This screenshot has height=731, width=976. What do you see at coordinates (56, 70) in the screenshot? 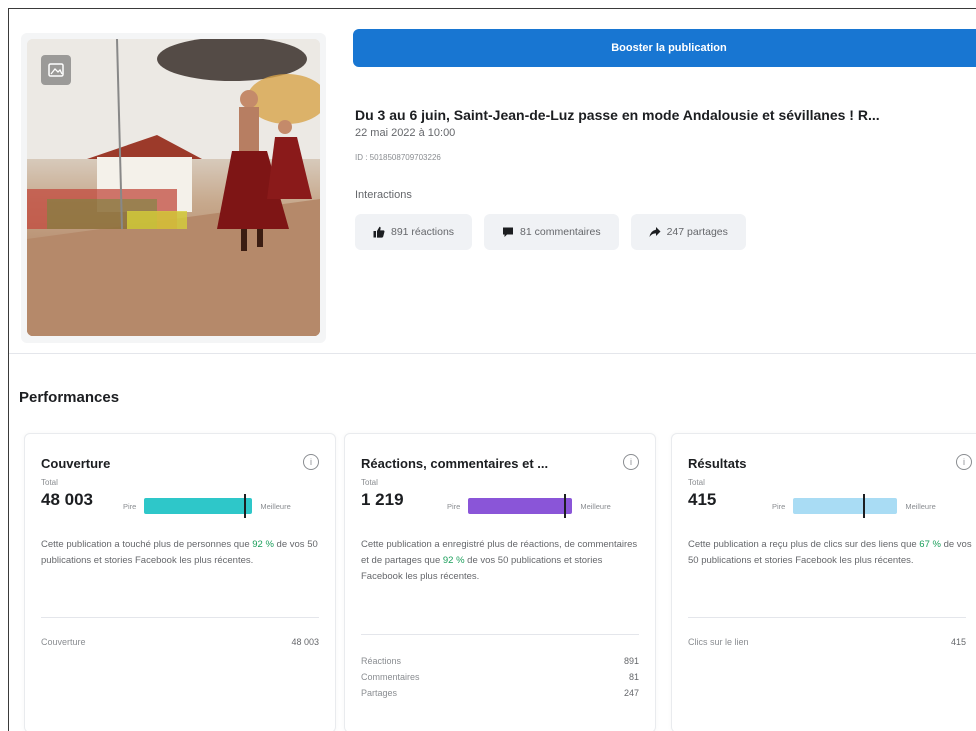
I see `media-type-icon` at bounding box center [56, 70].